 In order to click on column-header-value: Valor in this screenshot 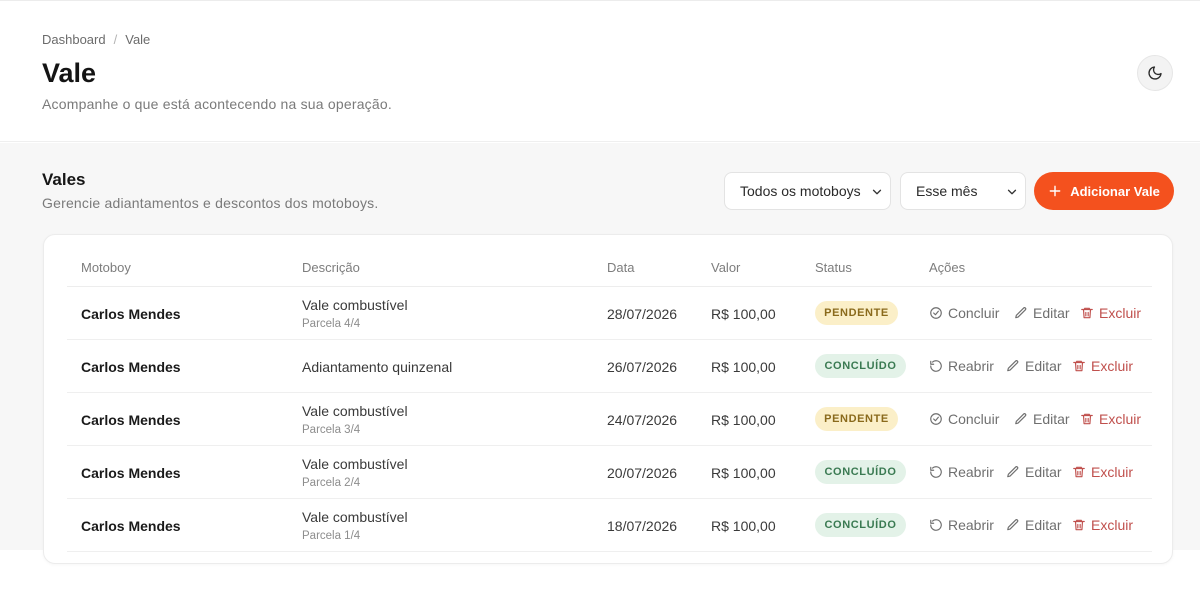, I will do `click(726, 267)`.